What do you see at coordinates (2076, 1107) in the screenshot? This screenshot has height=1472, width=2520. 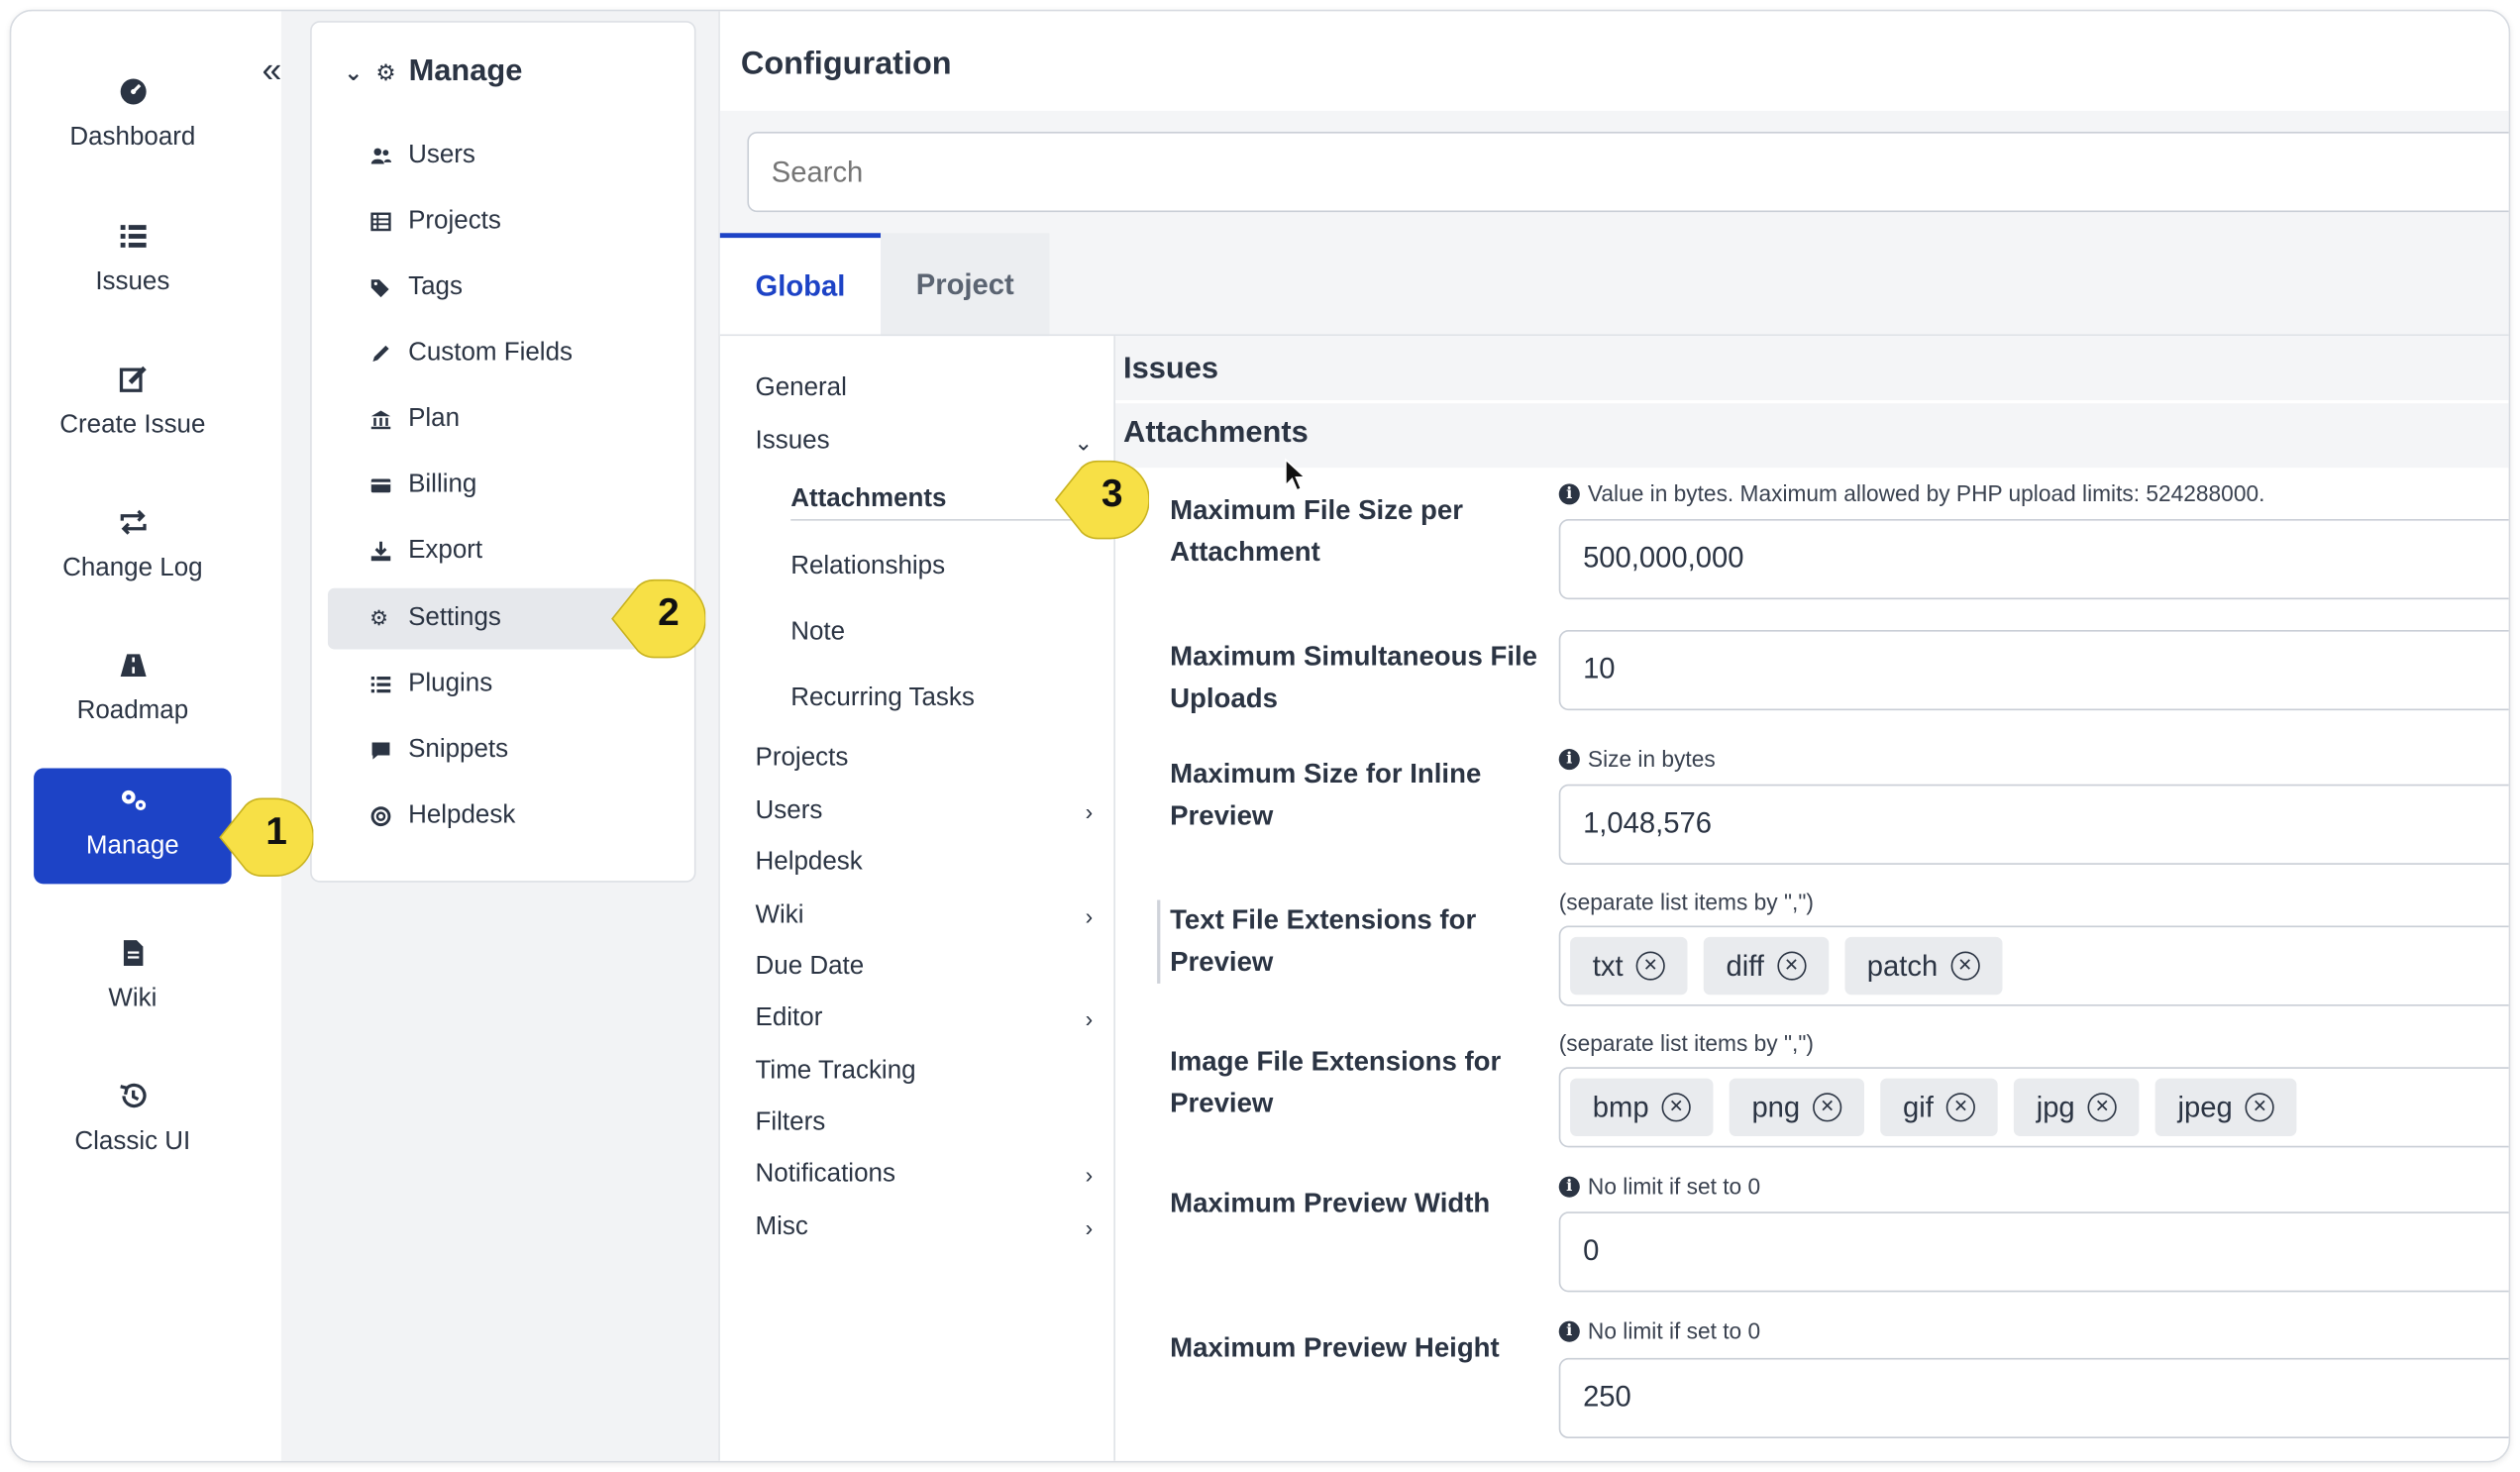 I see `tag-chip: jpg ✕` at bounding box center [2076, 1107].